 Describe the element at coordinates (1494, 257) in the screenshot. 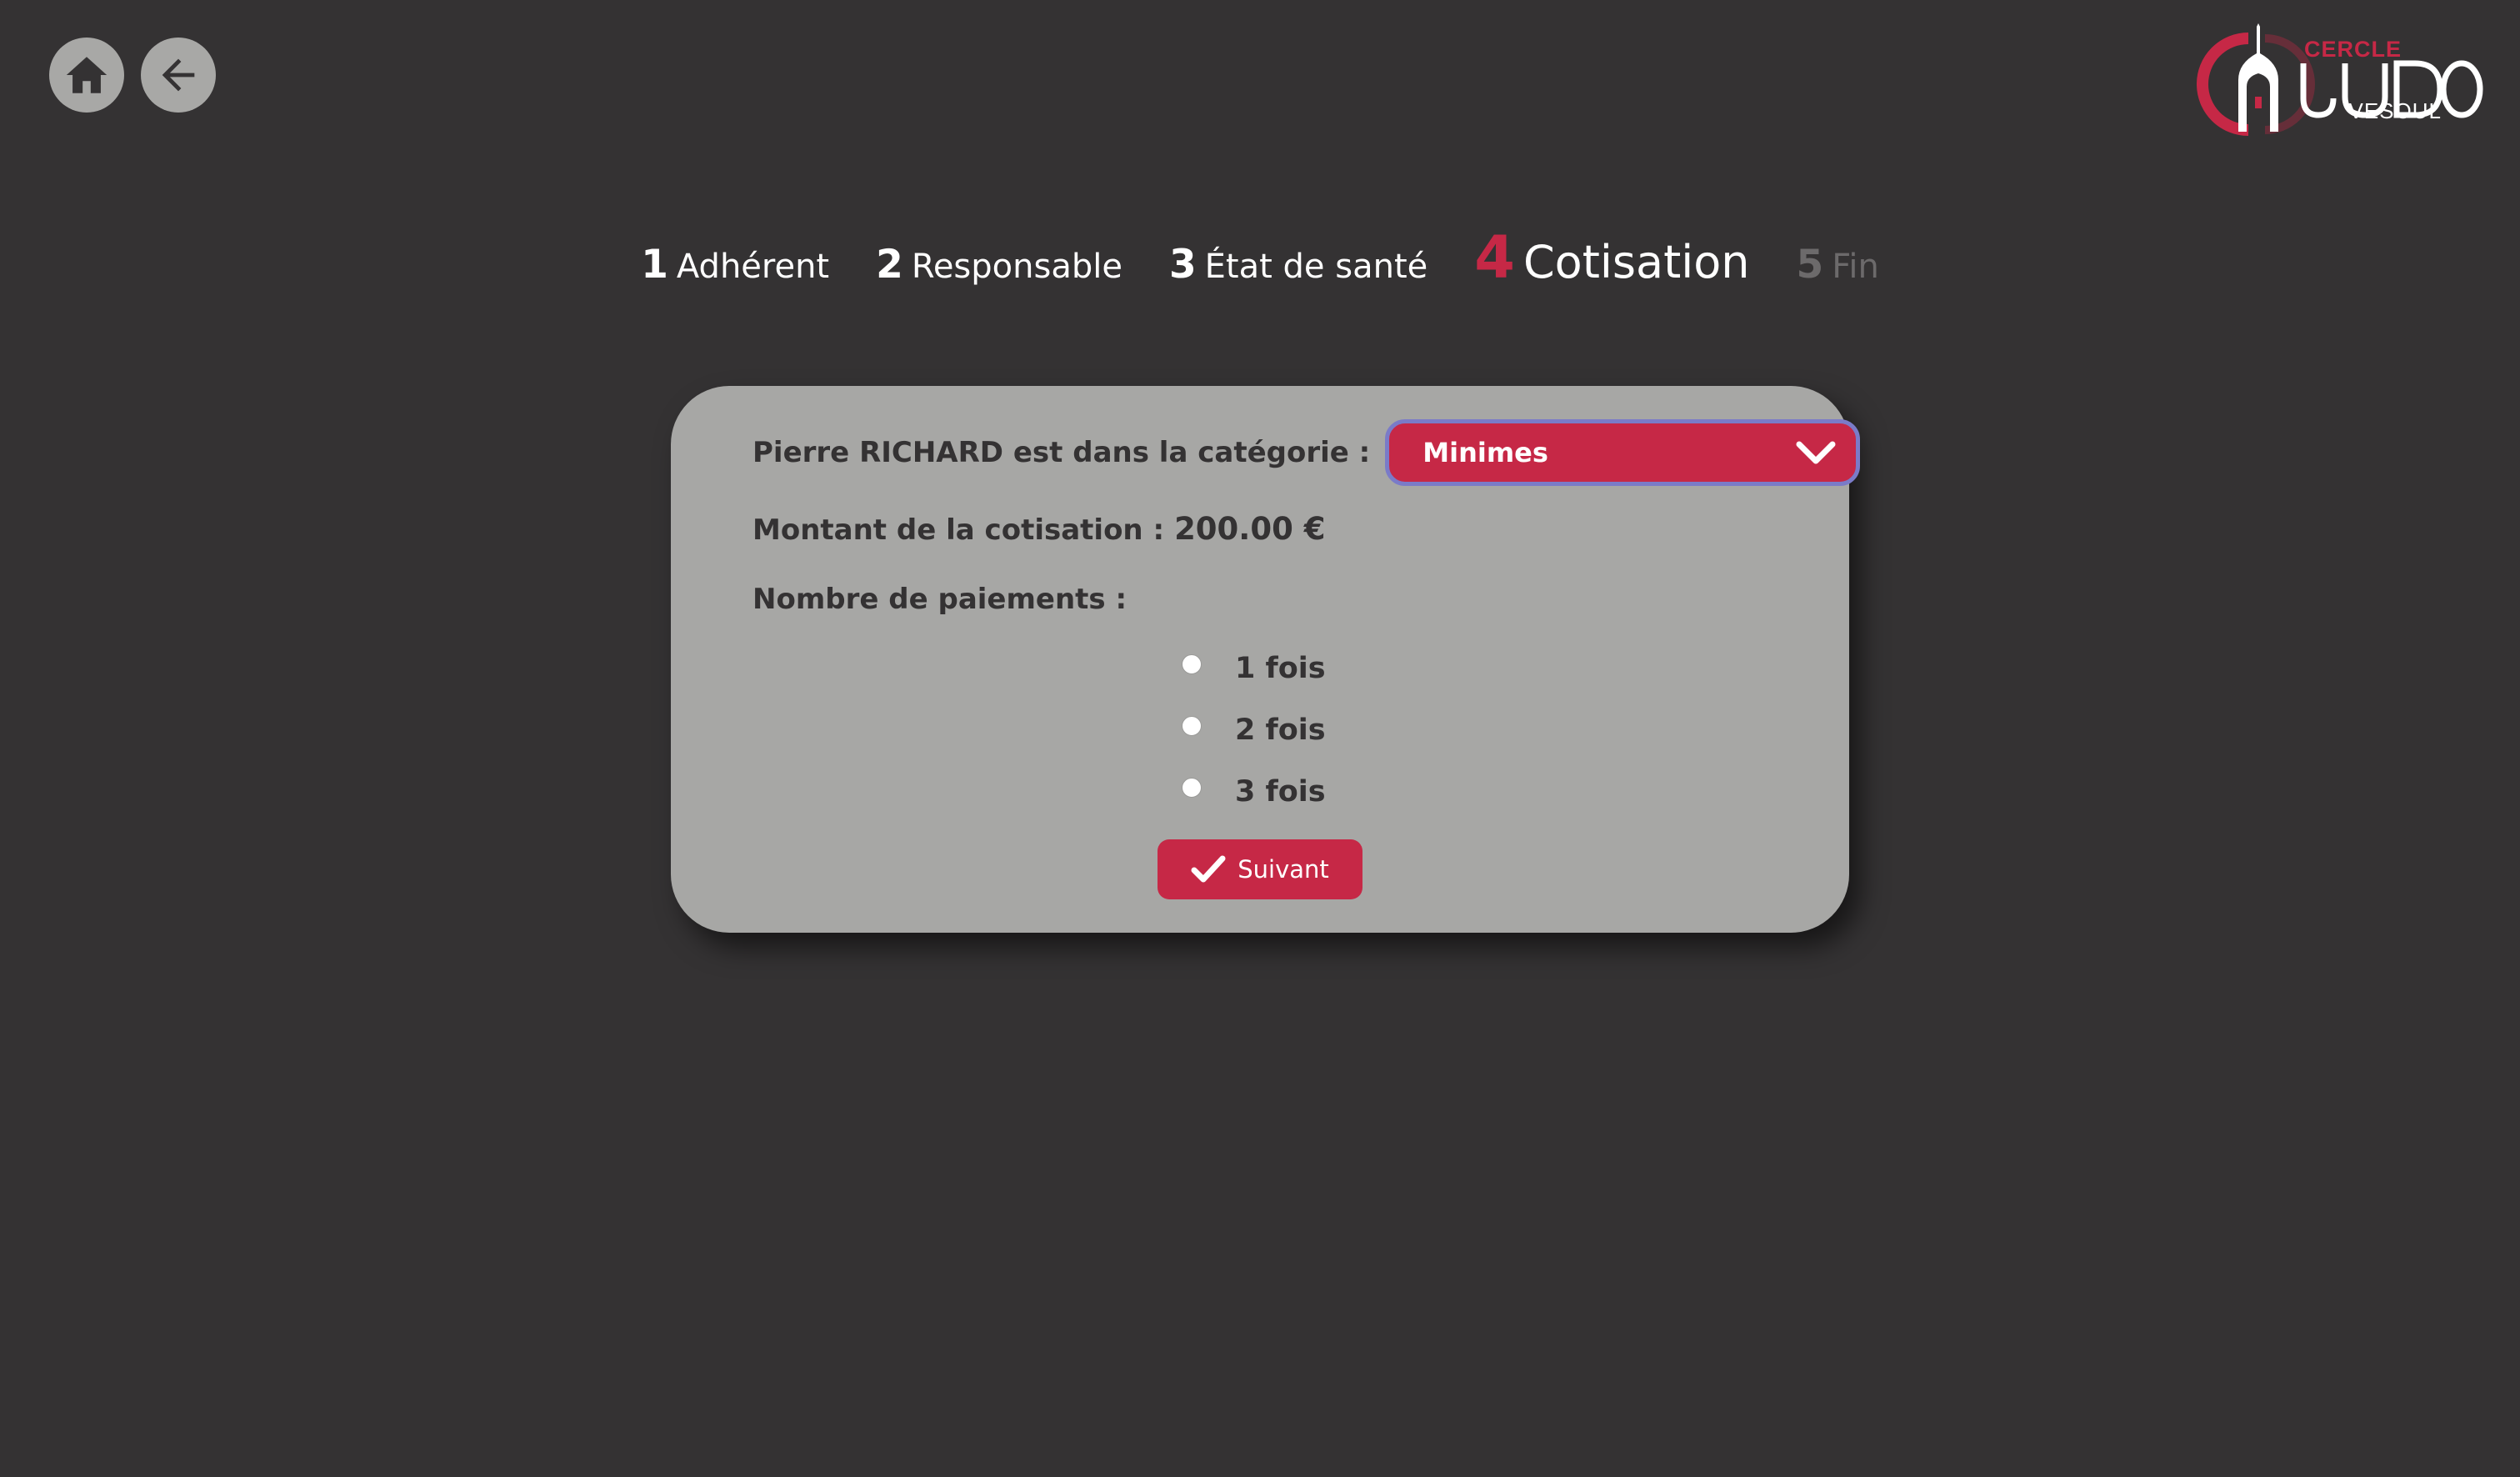

I see `step-number: 4` at that location.